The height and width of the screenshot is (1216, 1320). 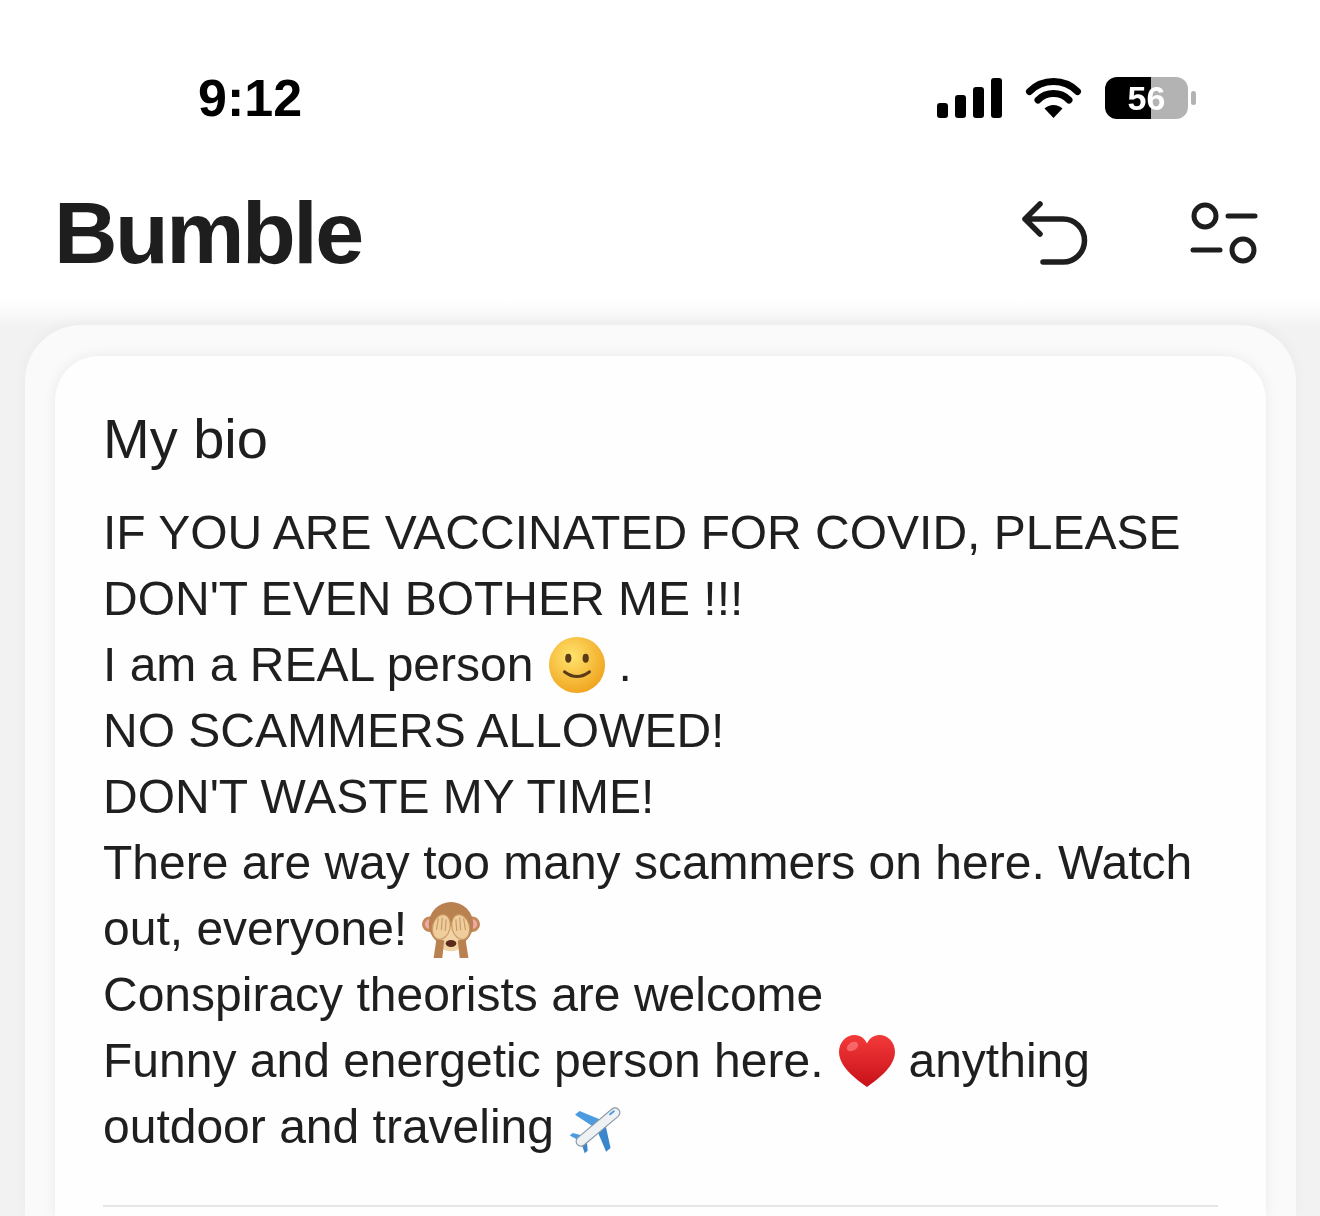 What do you see at coordinates (999, 1061) in the screenshot?
I see `bio-text: anything` at bounding box center [999, 1061].